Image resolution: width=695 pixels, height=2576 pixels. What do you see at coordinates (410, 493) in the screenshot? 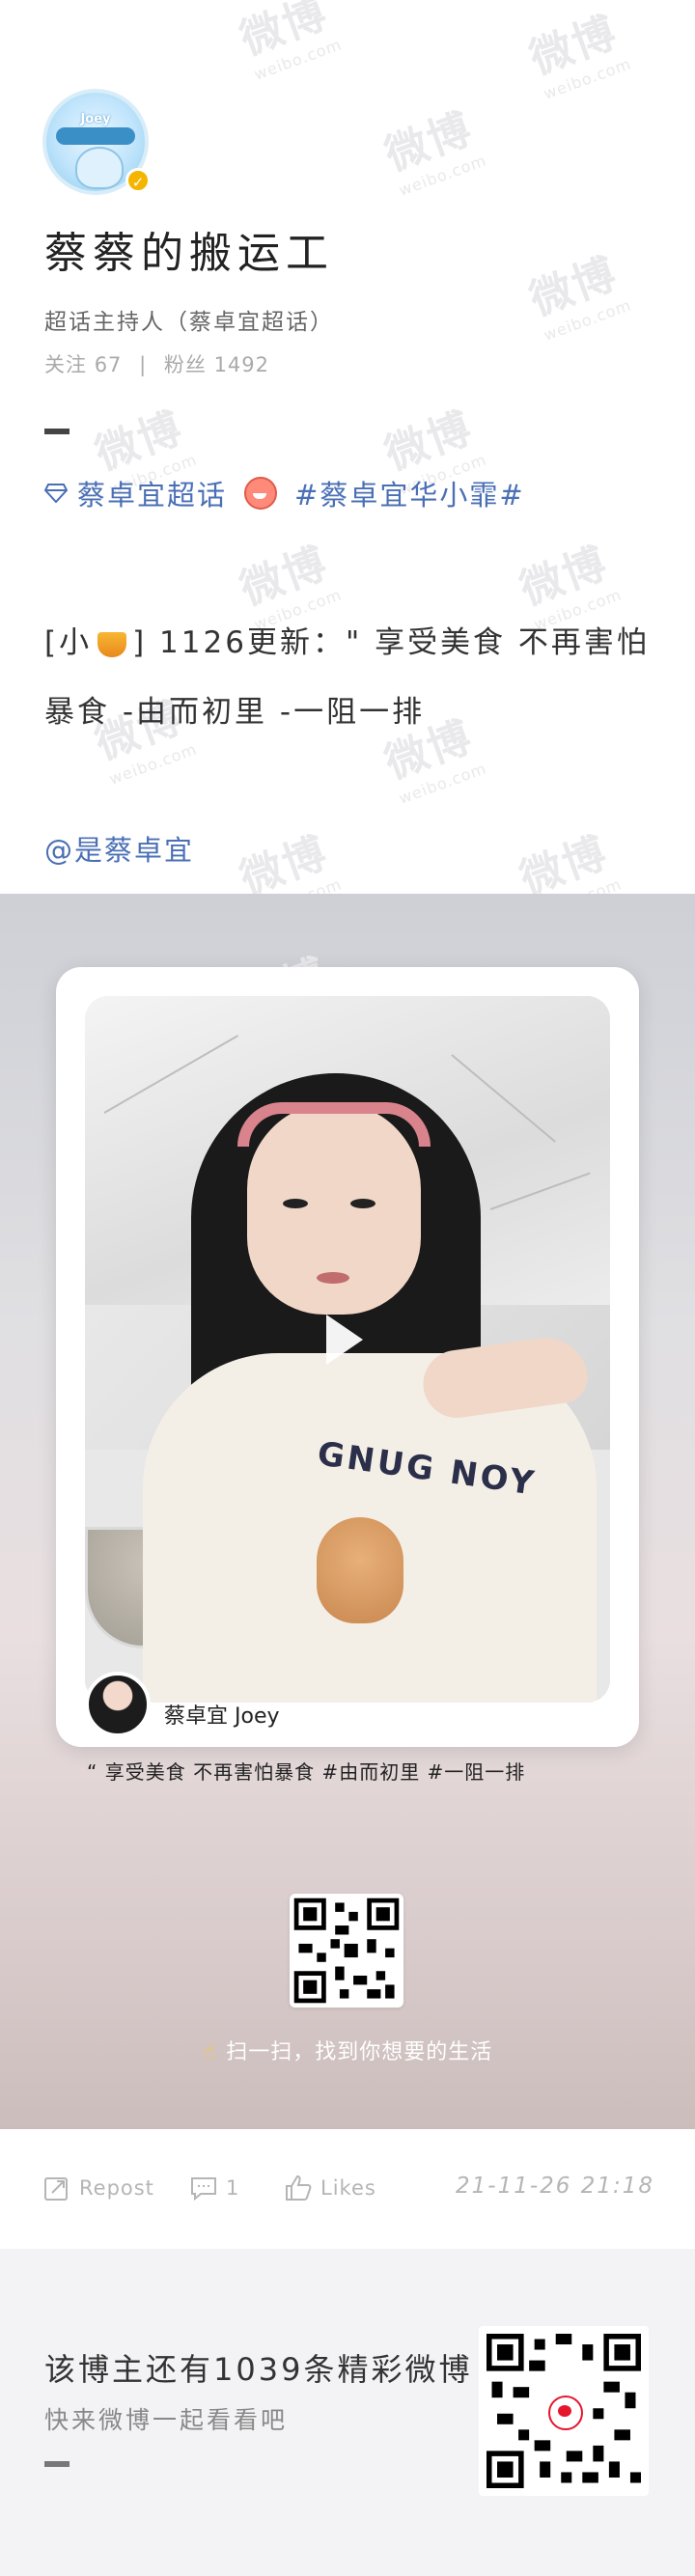
I see `hashtag-link: #蔡卓宜华小霏#` at bounding box center [410, 493].